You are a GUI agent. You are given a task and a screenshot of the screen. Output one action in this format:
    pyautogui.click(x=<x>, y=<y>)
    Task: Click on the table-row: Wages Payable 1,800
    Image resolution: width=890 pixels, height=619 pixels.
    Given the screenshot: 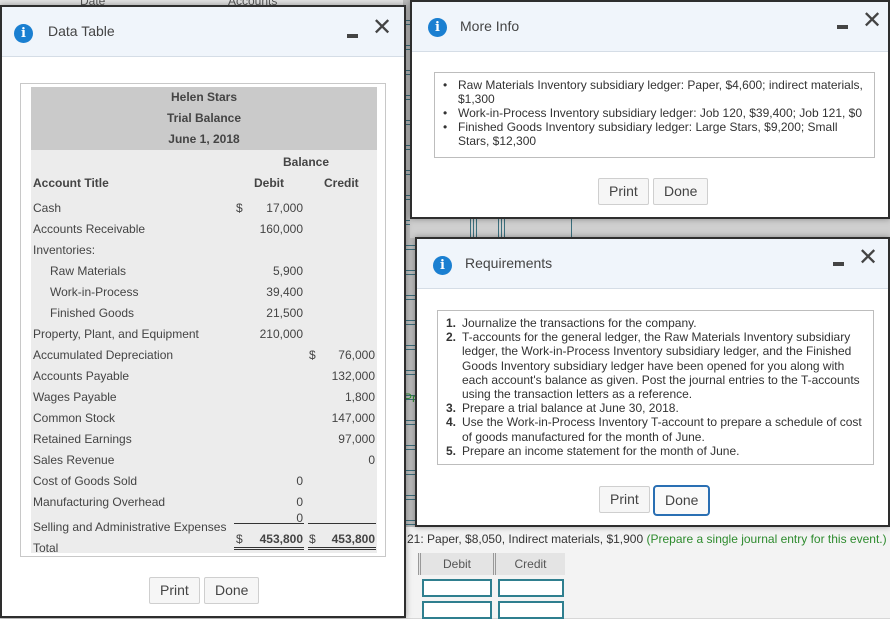 What is the action you would take?
    pyautogui.click(x=204, y=396)
    